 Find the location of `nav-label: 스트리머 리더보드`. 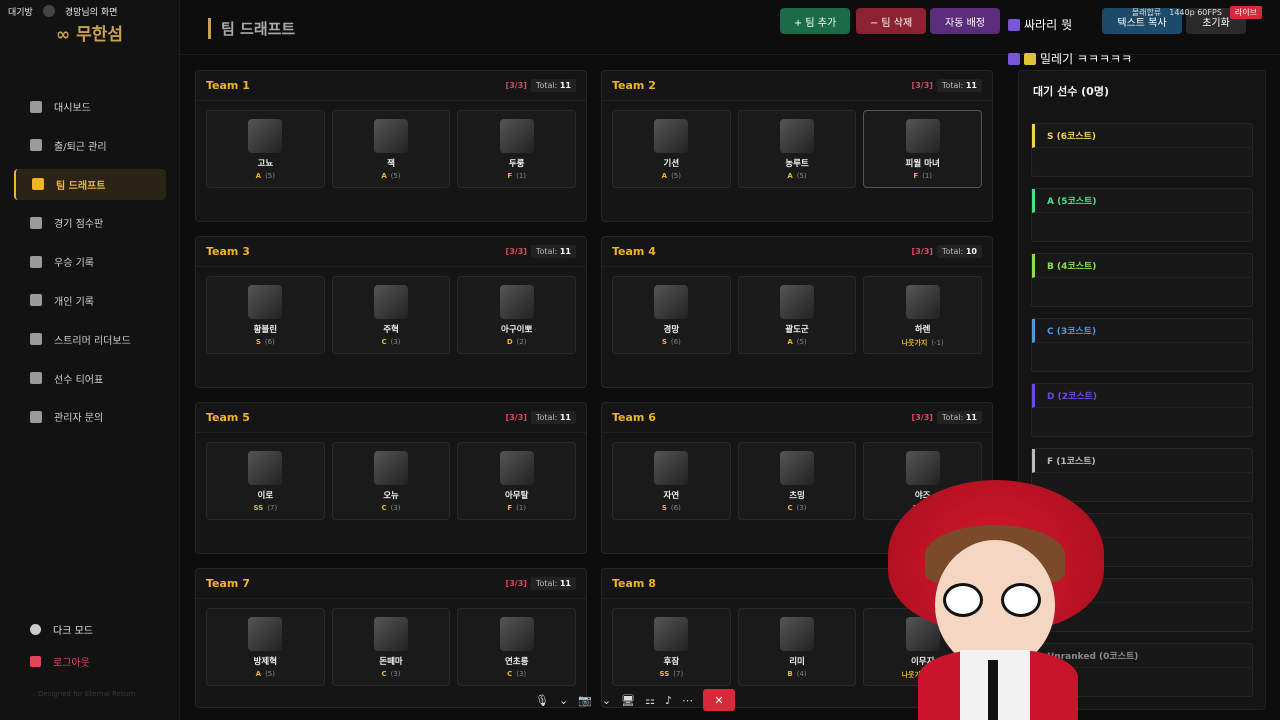

nav-label: 스트리머 리더보드 is located at coordinates (92, 341).